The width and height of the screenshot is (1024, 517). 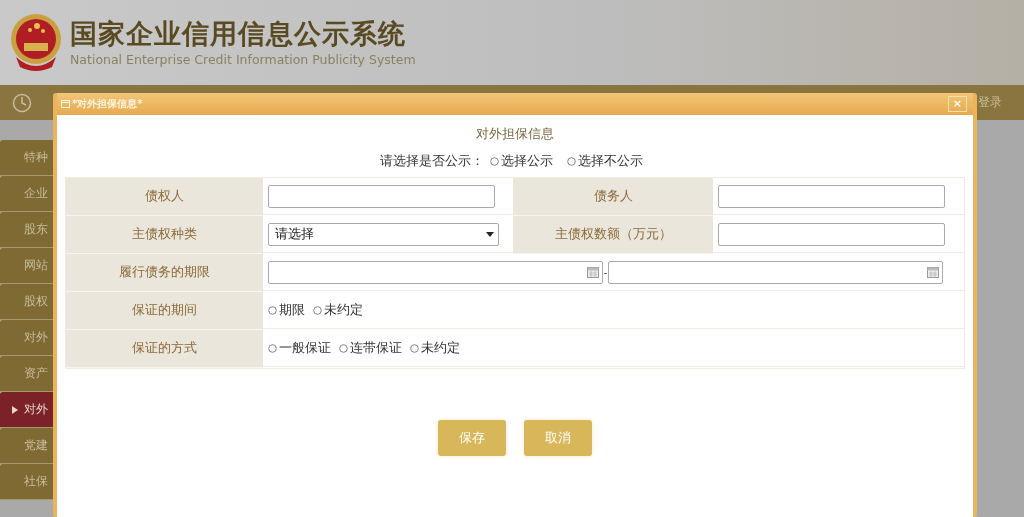 I want to click on radio-label: 连带保证, so click(x=376, y=348).